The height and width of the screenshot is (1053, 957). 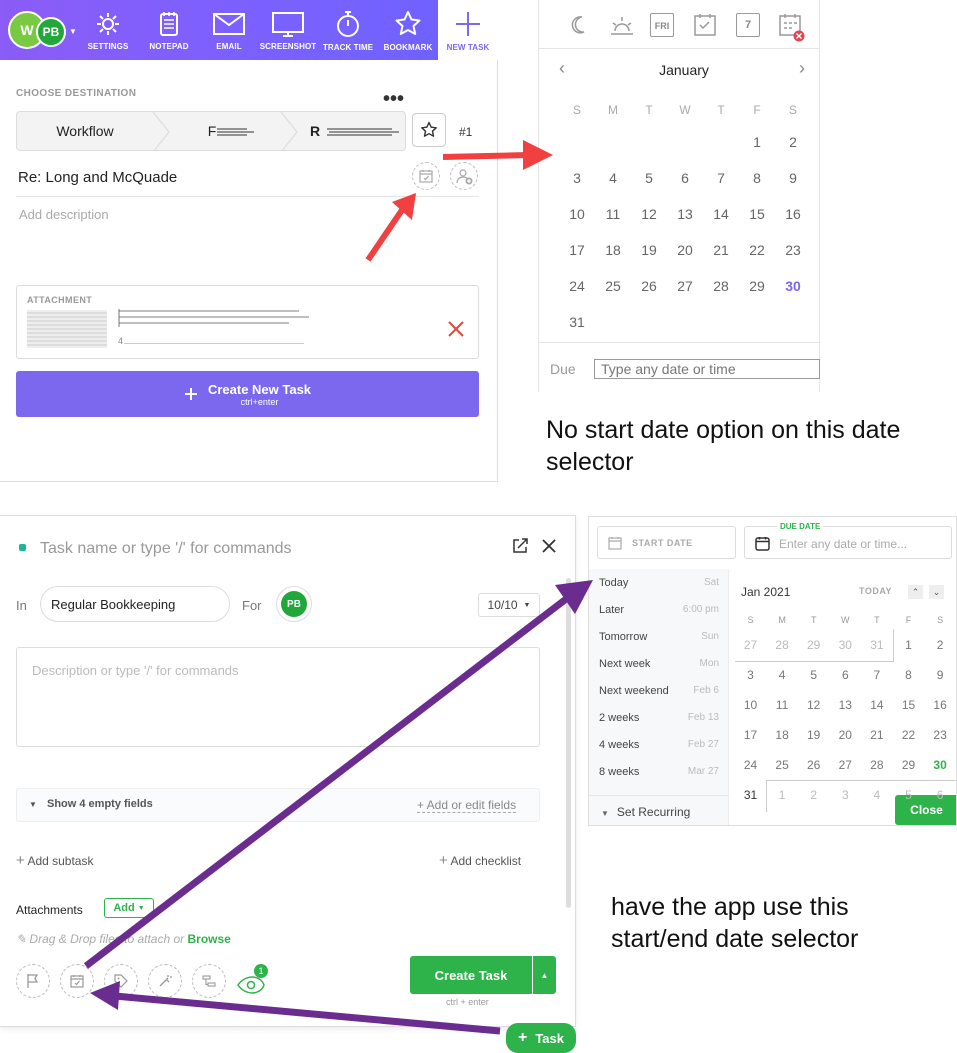 What do you see at coordinates (100, 804) in the screenshot?
I see `show-empty-fields: Show 4 empty fields` at bounding box center [100, 804].